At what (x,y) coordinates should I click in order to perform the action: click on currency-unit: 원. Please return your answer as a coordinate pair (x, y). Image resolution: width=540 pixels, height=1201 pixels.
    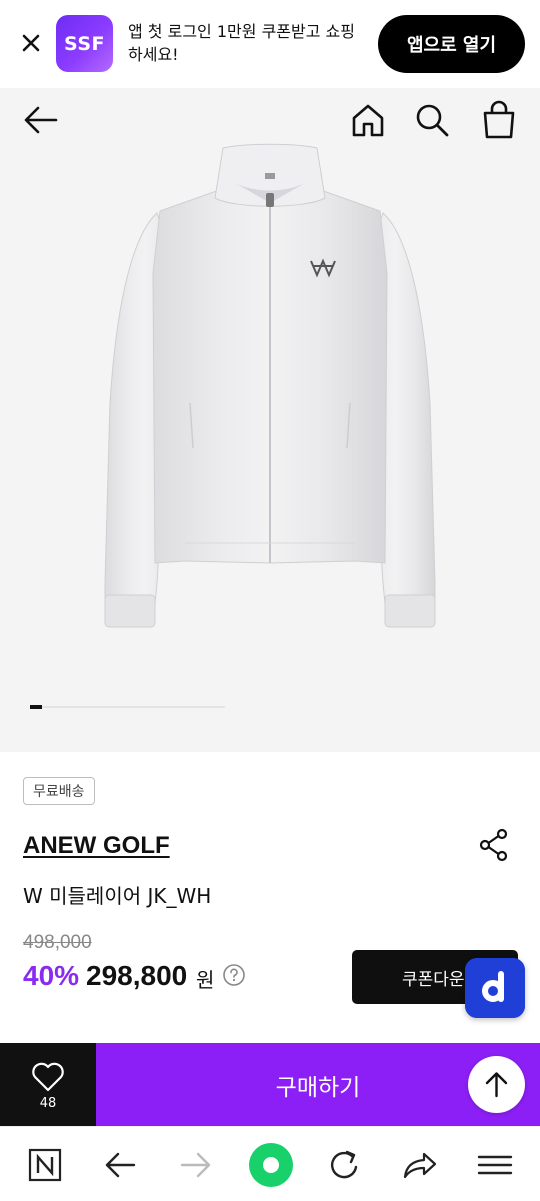
    Looking at the image, I should click on (205, 980).